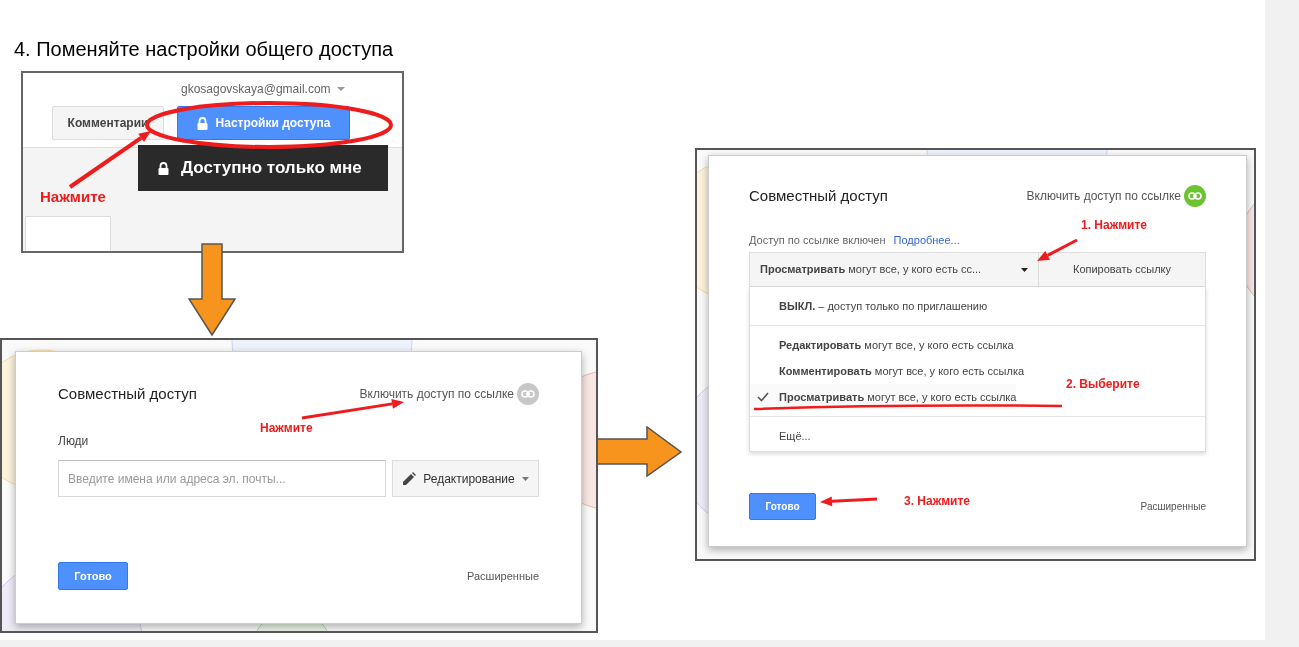 This screenshot has width=1299, height=647. Describe the element at coordinates (465, 478) in the screenshot. I see `permission-dropdown: Редактирование` at that location.